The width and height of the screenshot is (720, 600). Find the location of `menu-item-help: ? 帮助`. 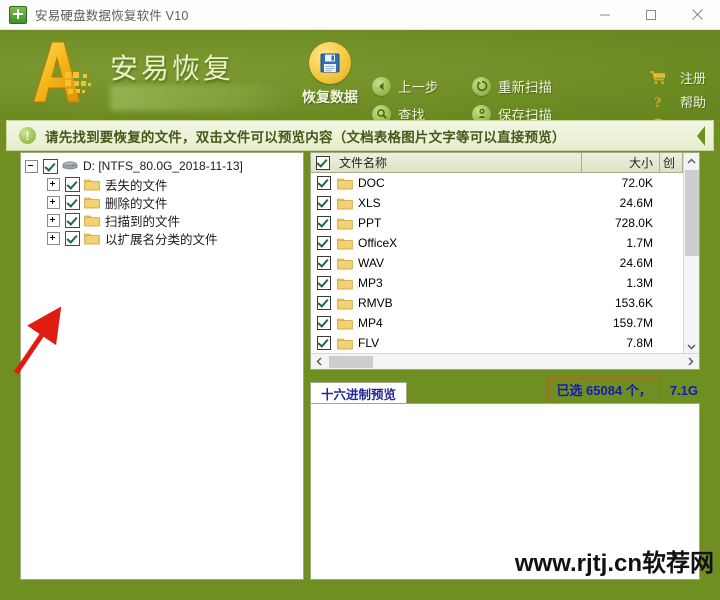

menu-item-help: ? 帮助 is located at coordinates (677, 101).